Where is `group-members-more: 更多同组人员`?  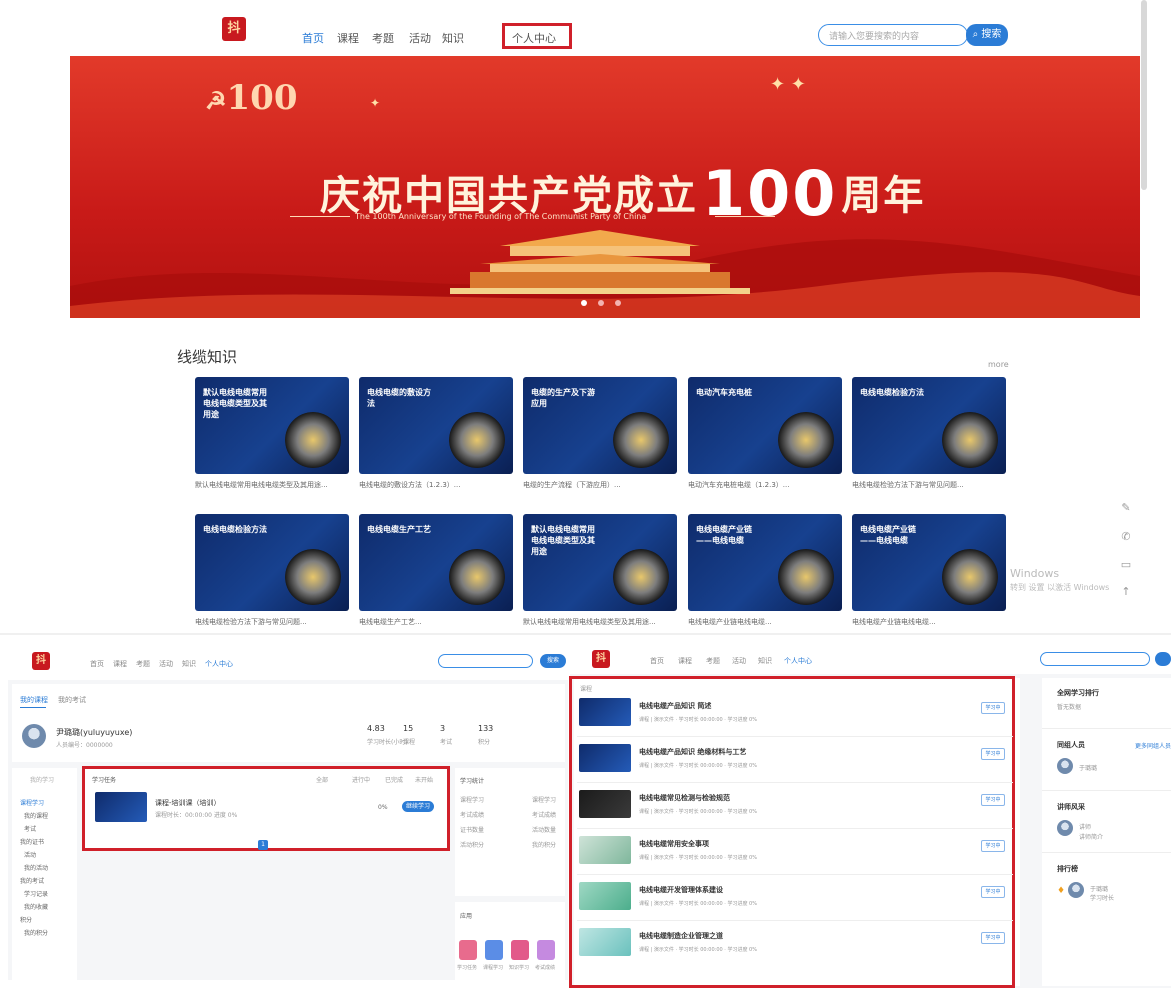 group-members-more: 更多同组人员 is located at coordinates (1153, 745).